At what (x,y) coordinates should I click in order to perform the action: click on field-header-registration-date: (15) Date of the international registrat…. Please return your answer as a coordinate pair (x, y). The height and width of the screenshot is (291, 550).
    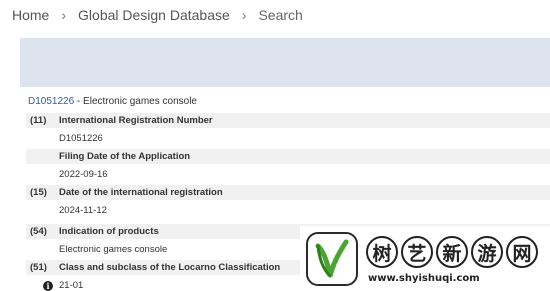
    Looking at the image, I should click on (288, 192).